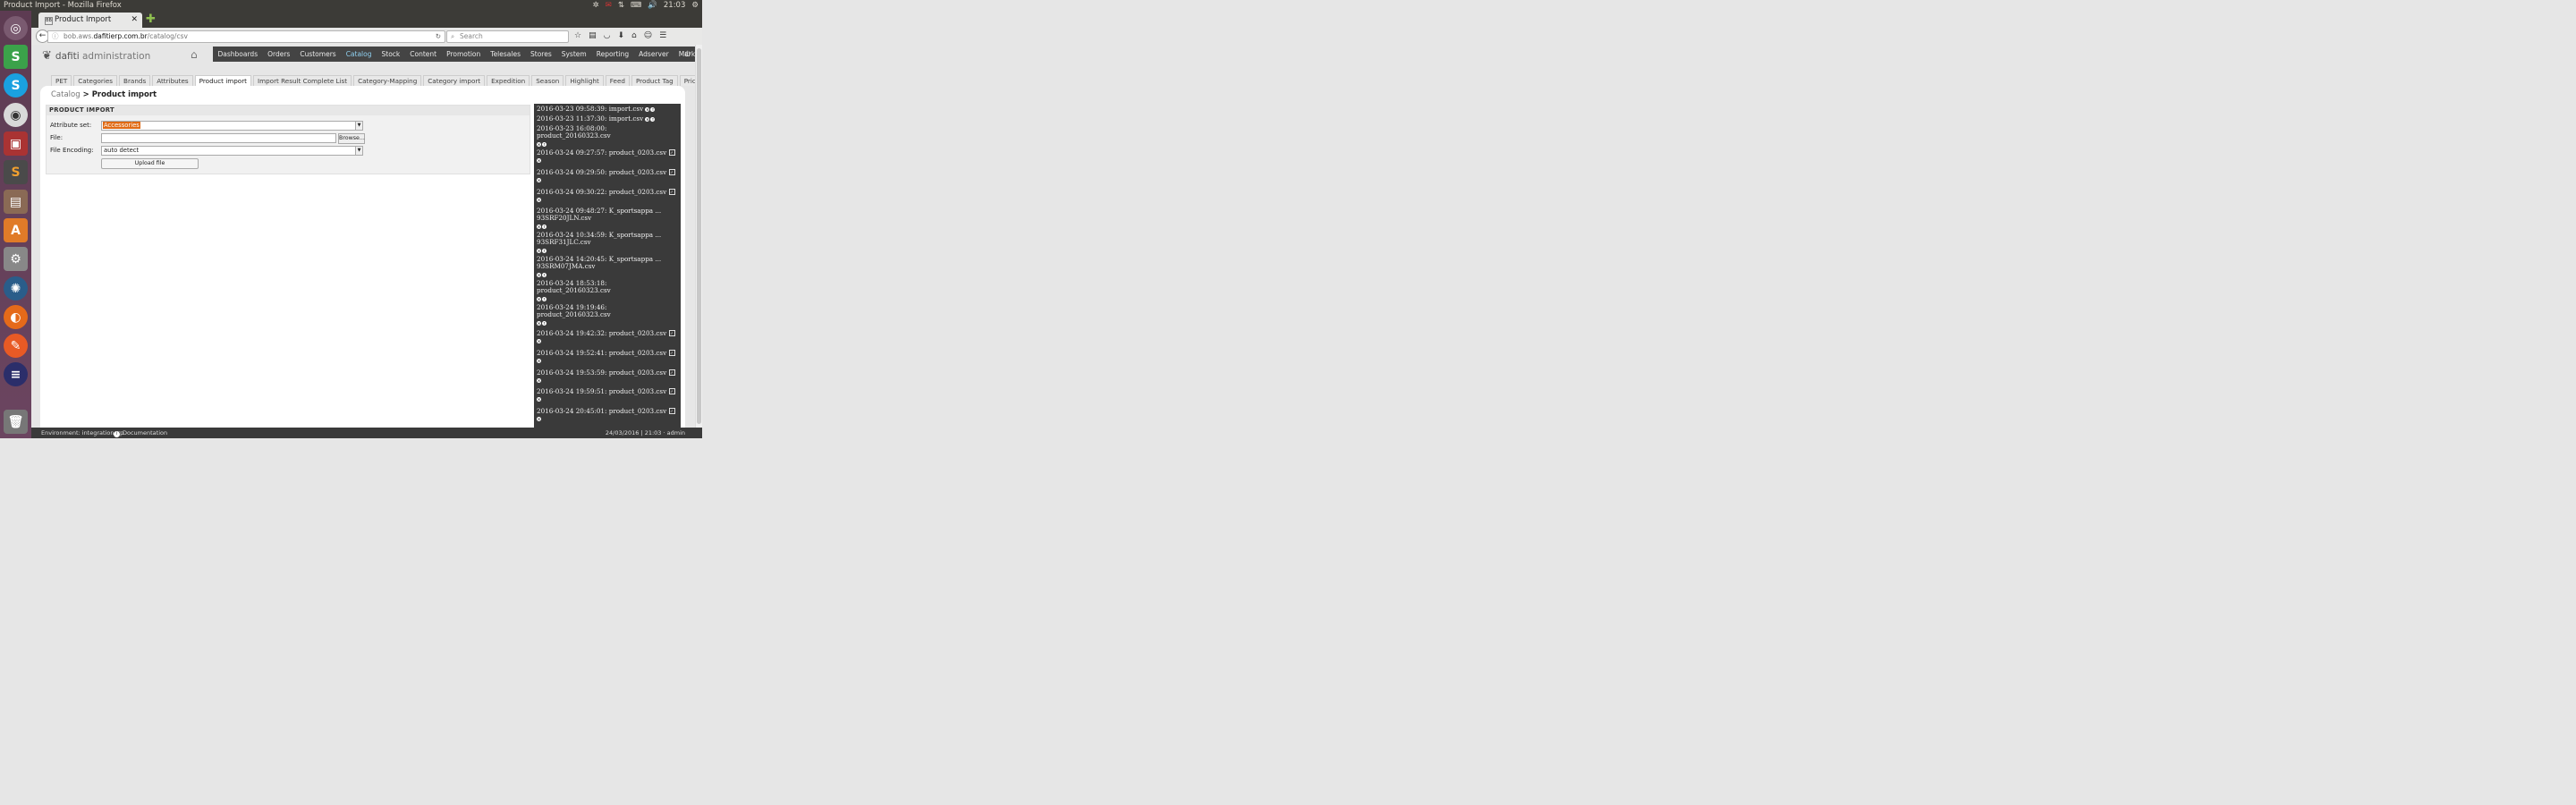 Image resolution: width=2576 pixels, height=805 pixels. Describe the element at coordinates (16, 143) in the screenshot. I see `terminal-red-icon: ▣` at that location.